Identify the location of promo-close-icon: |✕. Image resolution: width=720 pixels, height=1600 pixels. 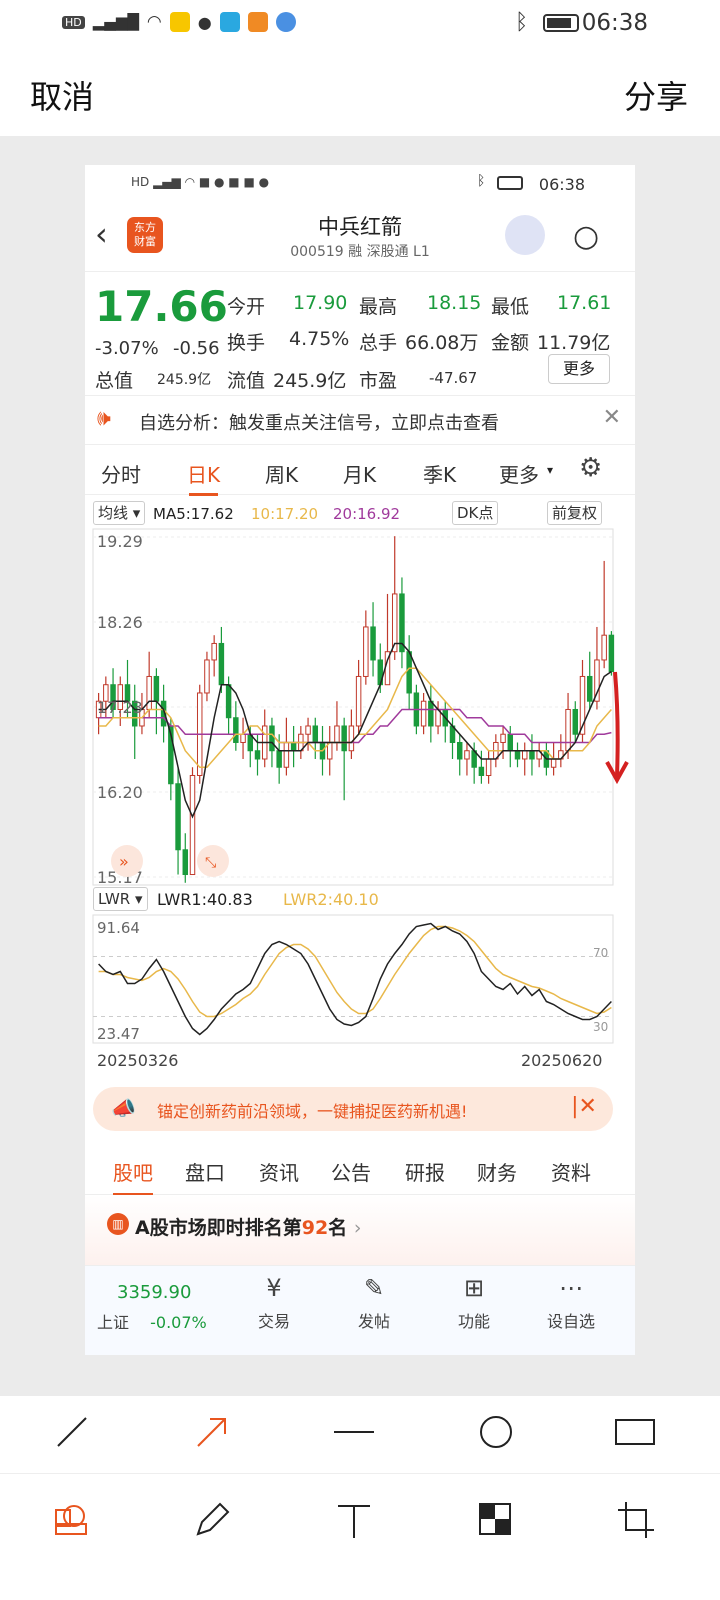
(584, 1106).